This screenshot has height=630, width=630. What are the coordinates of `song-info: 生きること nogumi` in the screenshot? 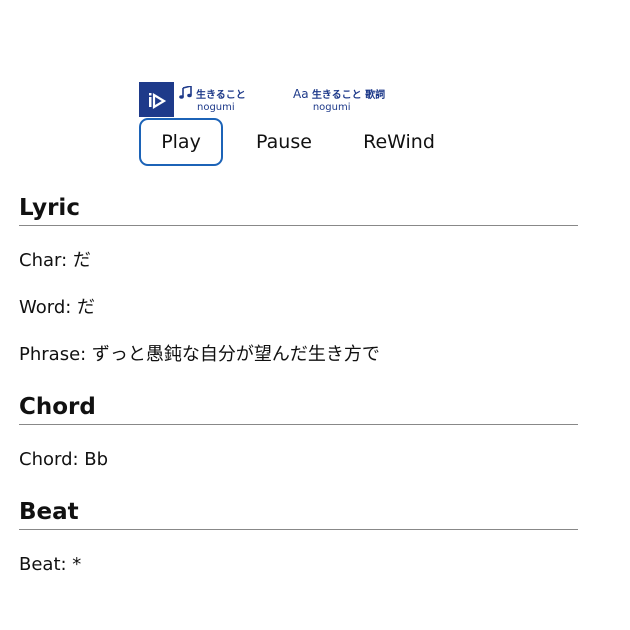 It's located at (212, 98).